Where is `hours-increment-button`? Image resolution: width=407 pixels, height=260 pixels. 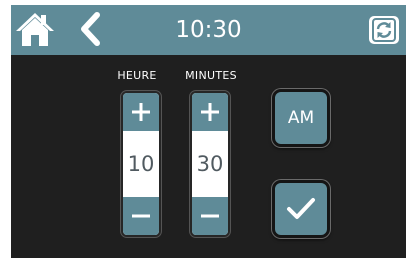
hours-increment-button is located at coordinates (141, 112).